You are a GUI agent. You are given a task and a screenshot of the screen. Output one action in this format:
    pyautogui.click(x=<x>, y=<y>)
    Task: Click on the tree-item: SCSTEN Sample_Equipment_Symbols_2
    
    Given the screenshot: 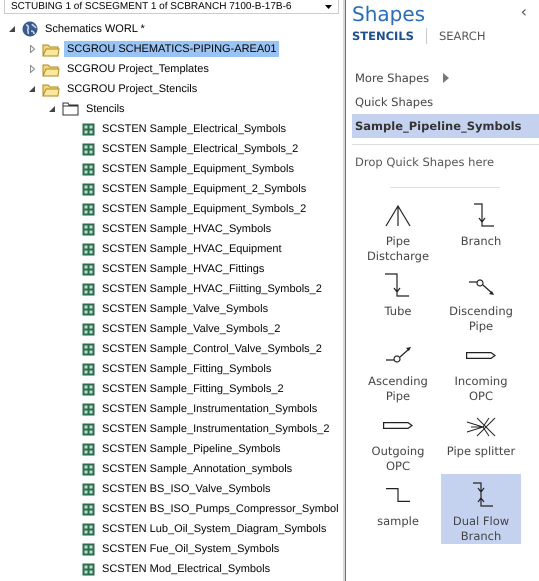 What is the action you would take?
    pyautogui.click(x=204, y=209)
    